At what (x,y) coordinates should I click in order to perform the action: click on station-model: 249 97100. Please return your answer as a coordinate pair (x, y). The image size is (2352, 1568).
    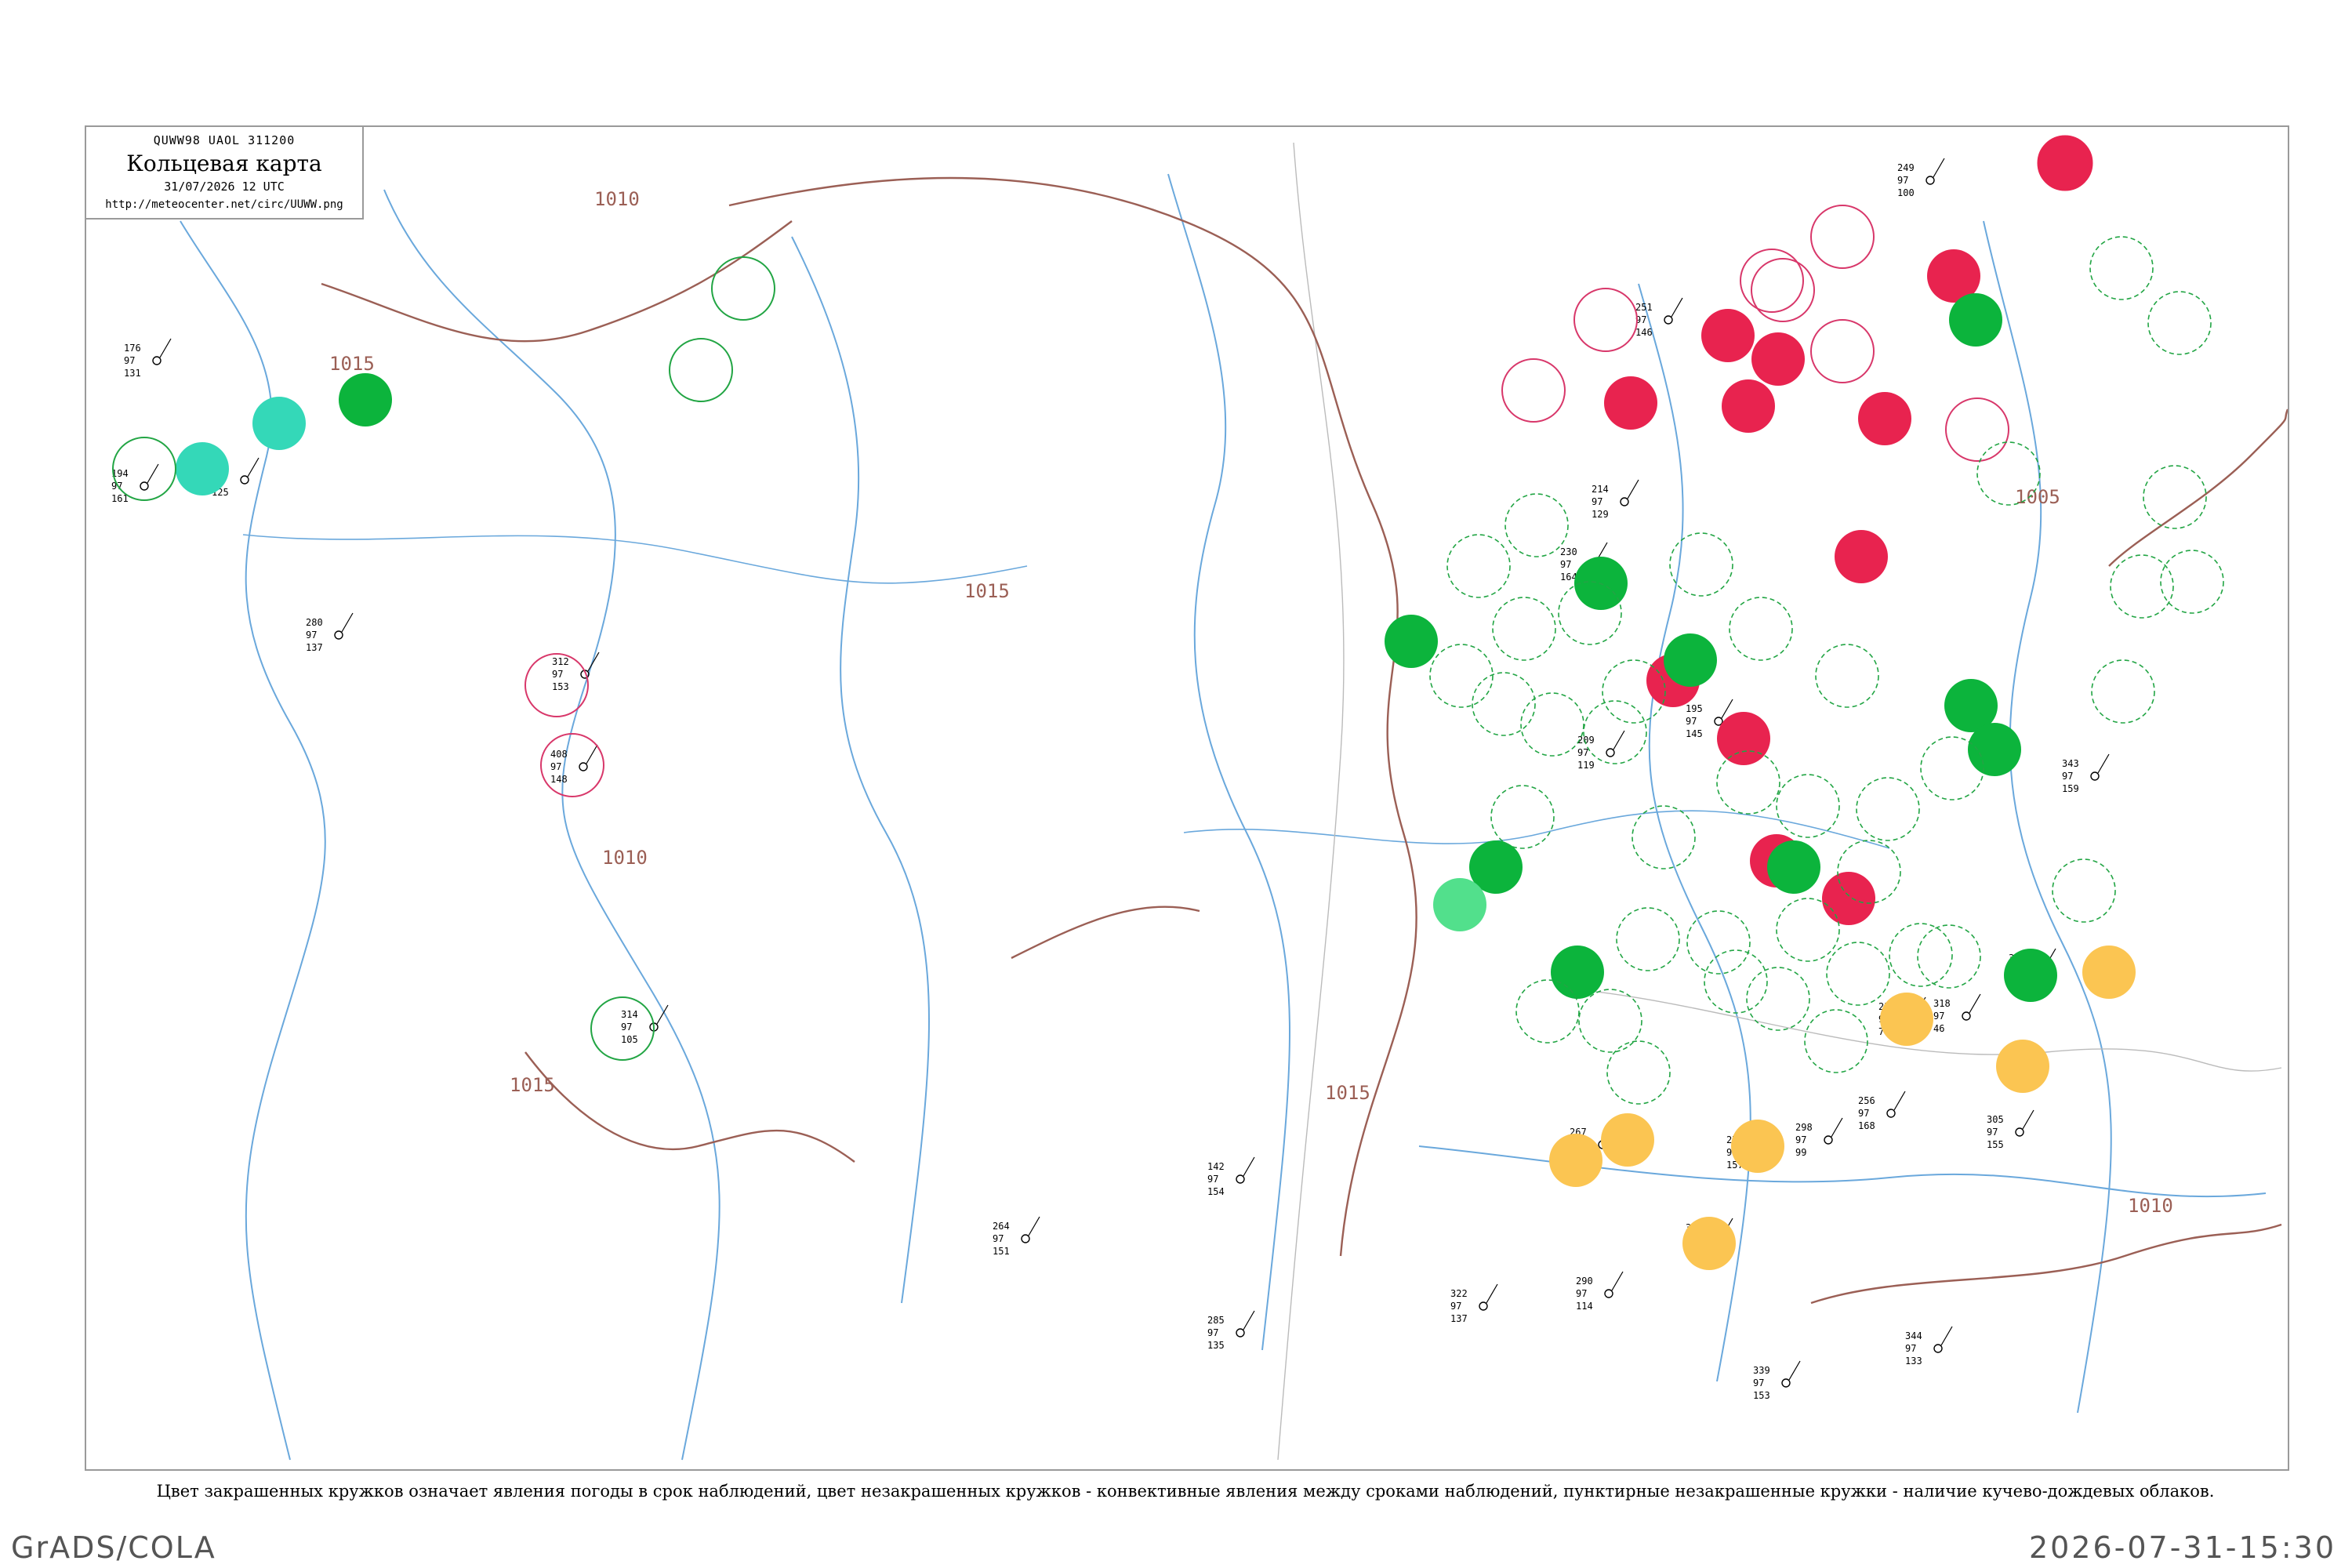
    Looking at the image, I should click on (1921, 178).